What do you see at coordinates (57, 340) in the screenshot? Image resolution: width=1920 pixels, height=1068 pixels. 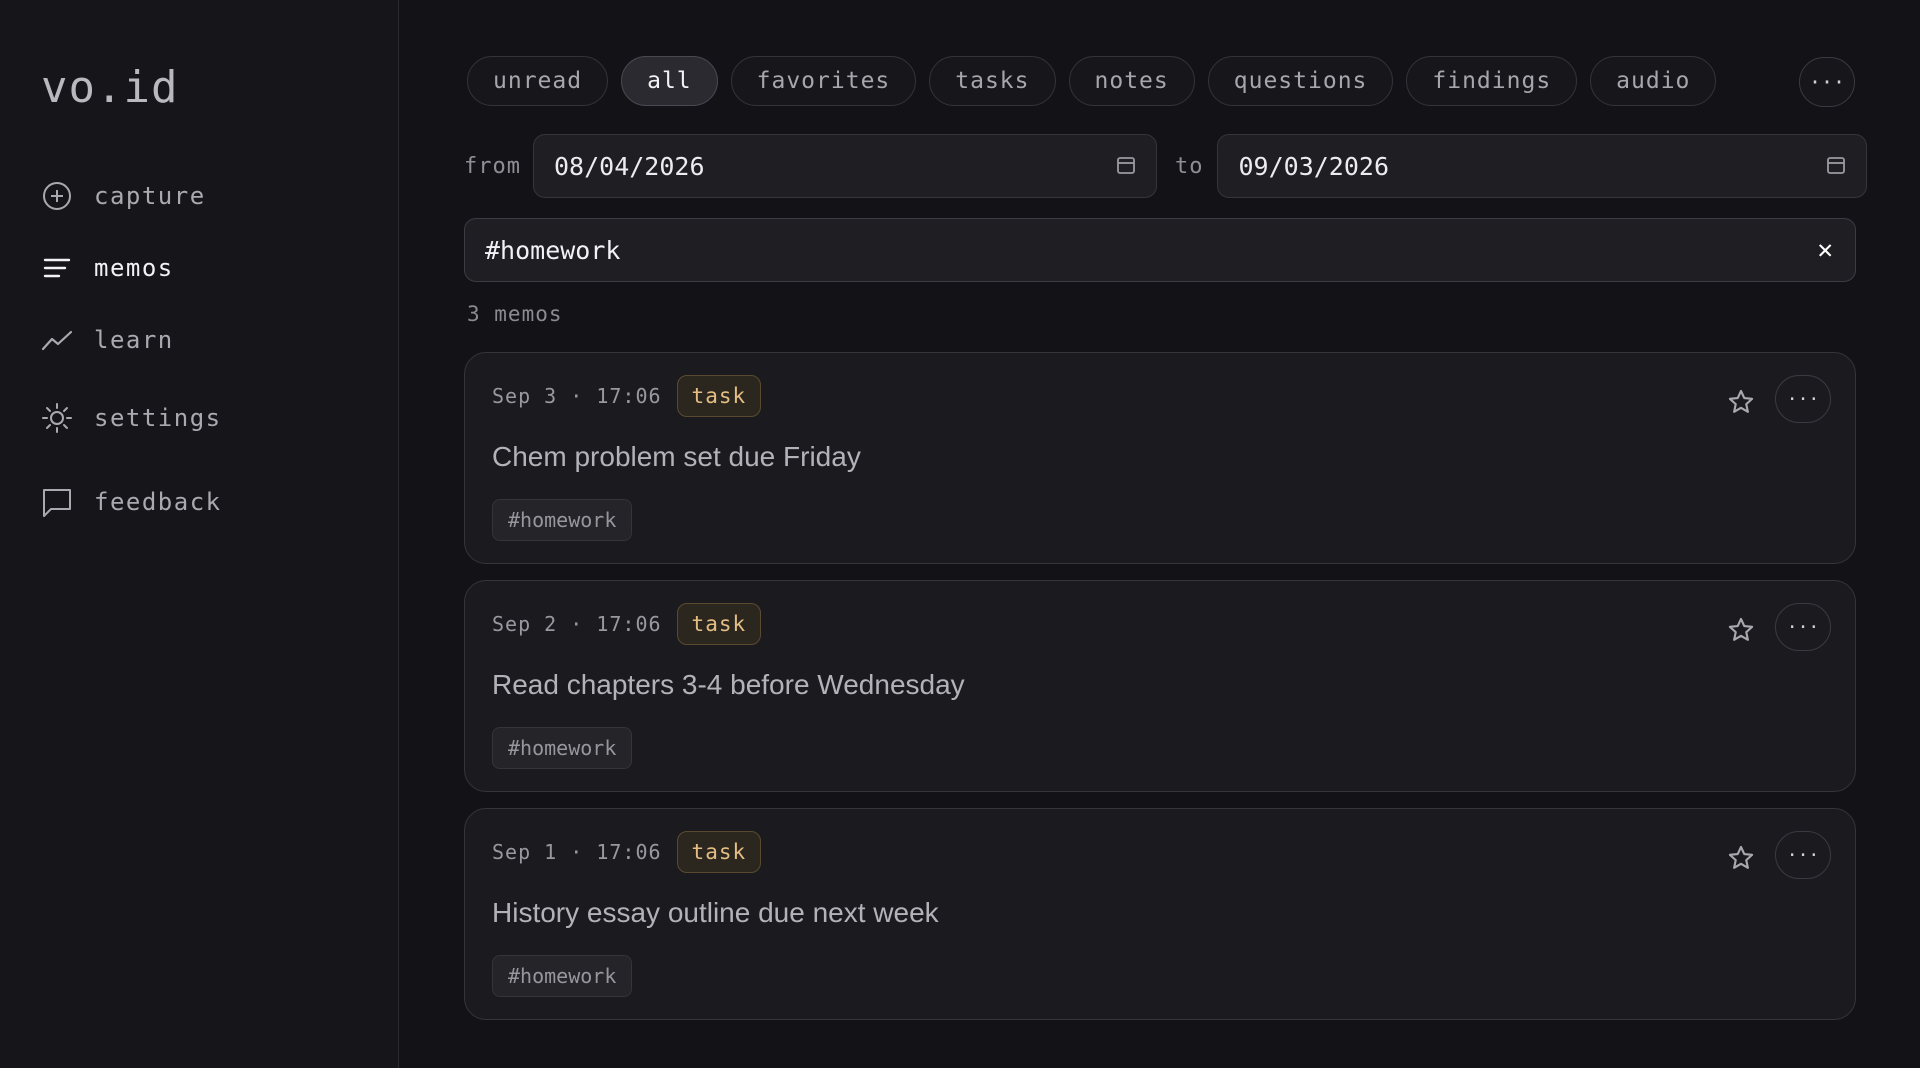 I see `trend-line-icon` at bounding box center [57, 340].